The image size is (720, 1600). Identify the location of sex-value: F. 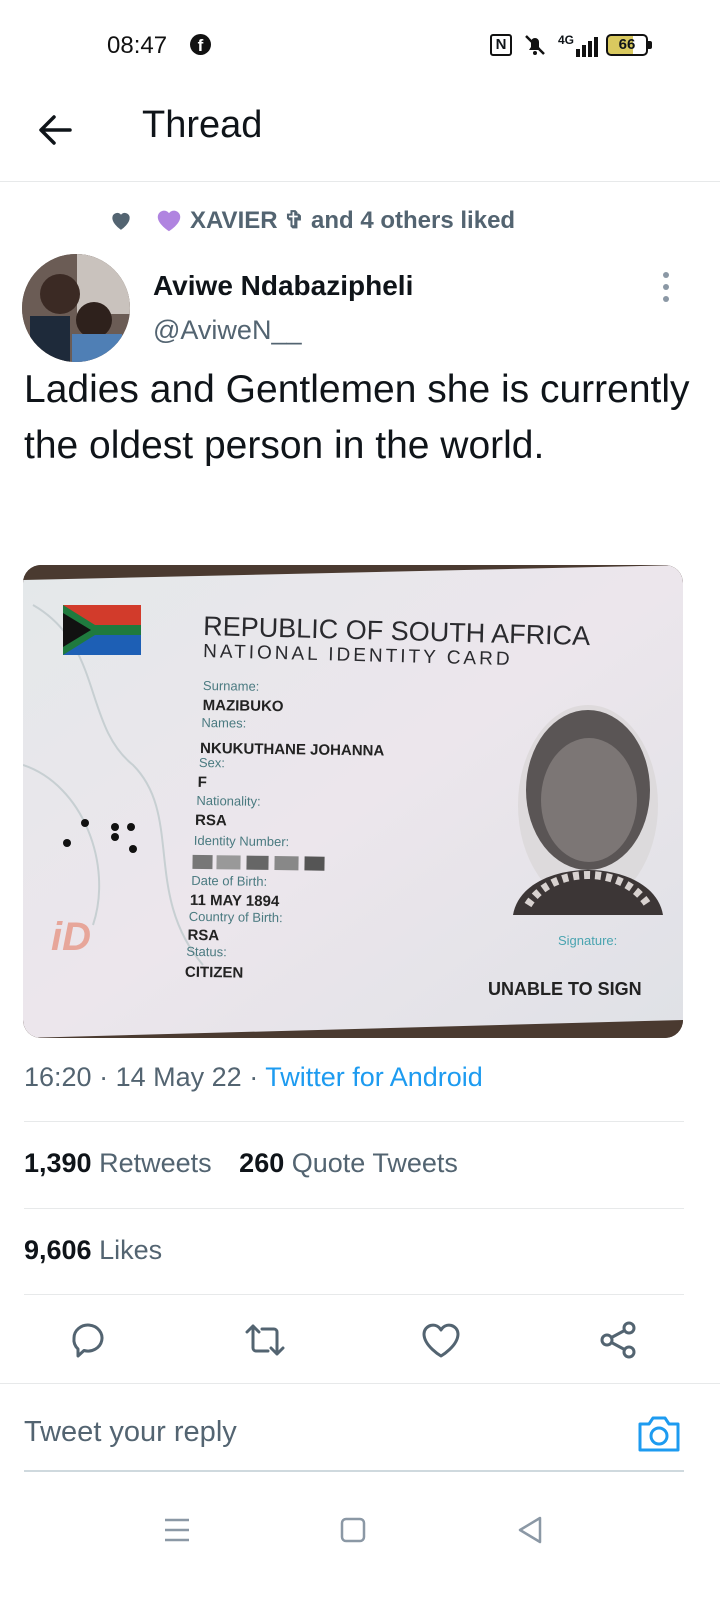
(202, 782).